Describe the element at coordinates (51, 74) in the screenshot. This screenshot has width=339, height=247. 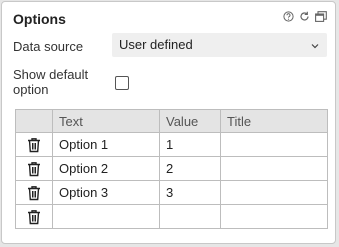
I see `show-default-label-line1: Show default` at that location.